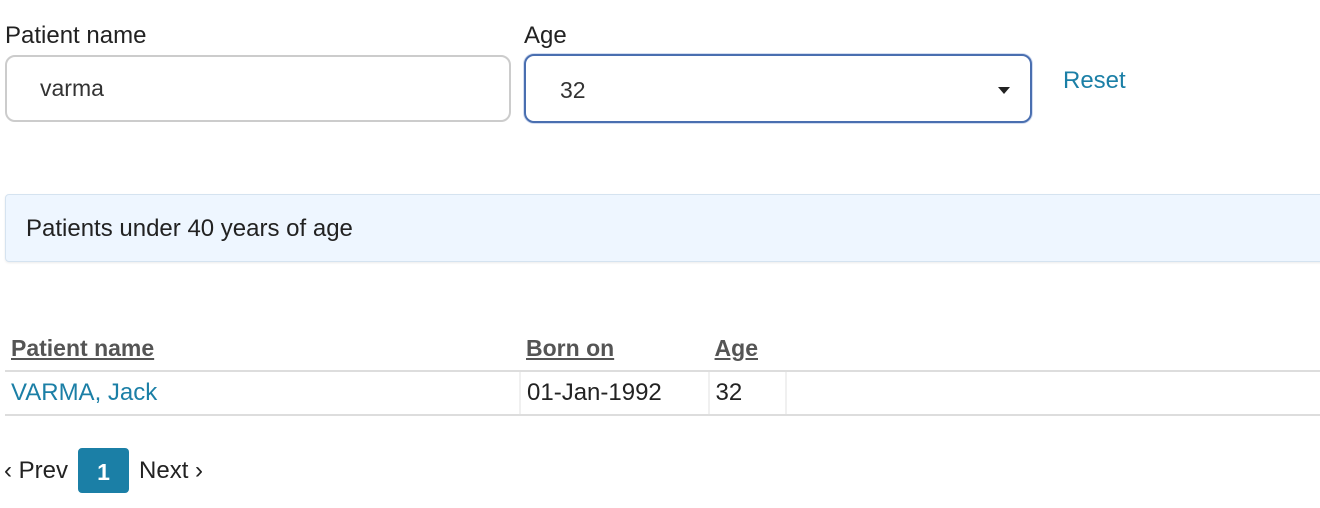 This screenshot has height=508, width=1320. I want to click on sort-link-age: Age, so click(736, 348).